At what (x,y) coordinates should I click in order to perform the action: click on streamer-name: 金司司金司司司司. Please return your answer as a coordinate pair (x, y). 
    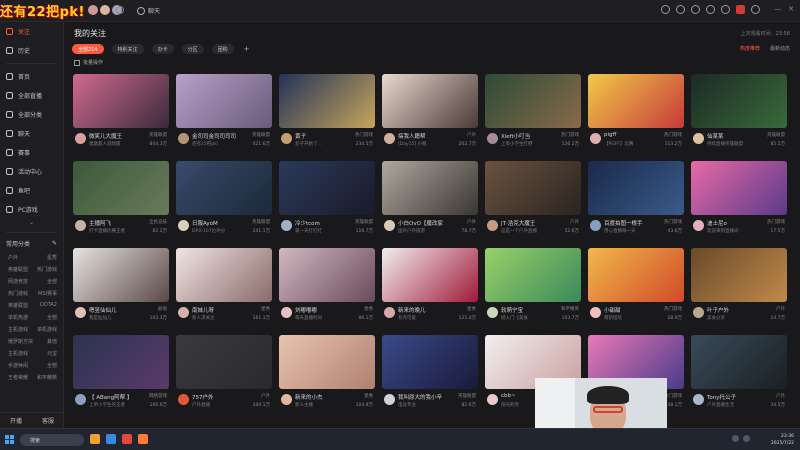
    Looking at the image, I should click on (217, 136).